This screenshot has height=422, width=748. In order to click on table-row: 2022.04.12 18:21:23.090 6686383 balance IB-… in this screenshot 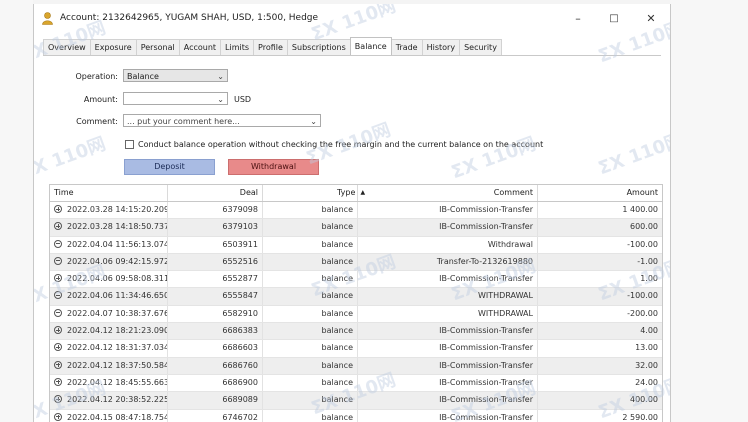, I will do `click(356, 332)`.